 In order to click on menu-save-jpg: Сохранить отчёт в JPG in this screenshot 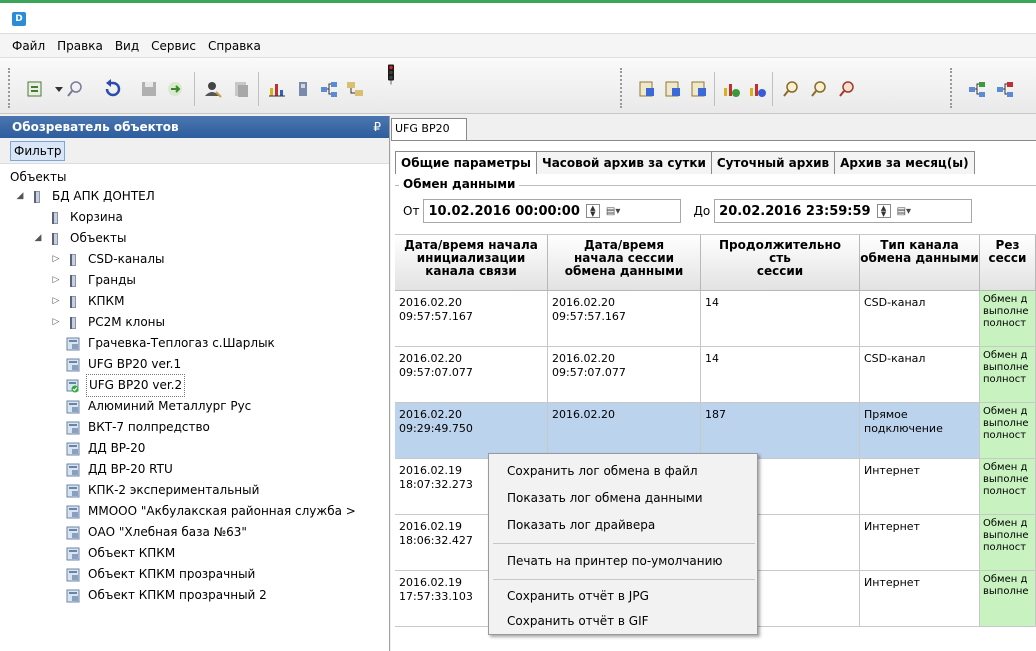, I will do `click(578, 596)`.